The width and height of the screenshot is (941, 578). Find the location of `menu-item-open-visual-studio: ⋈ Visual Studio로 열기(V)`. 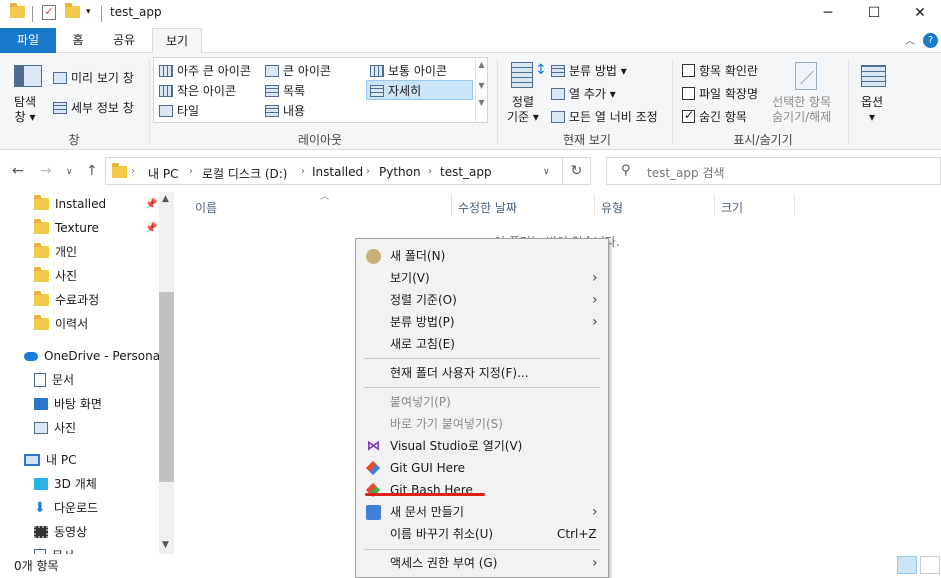

menu-item-open-visual-studio: ⋈ Visual Studio로 열기(V) is located at coordinates (482, 446).